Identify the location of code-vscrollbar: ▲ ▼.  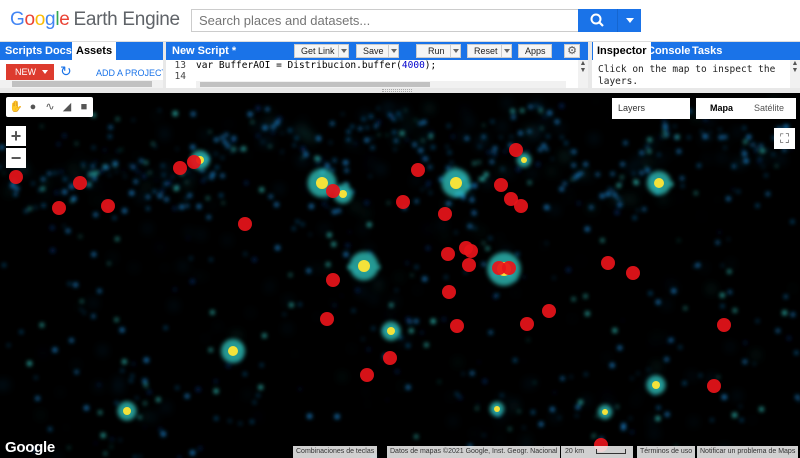
(583, 74).